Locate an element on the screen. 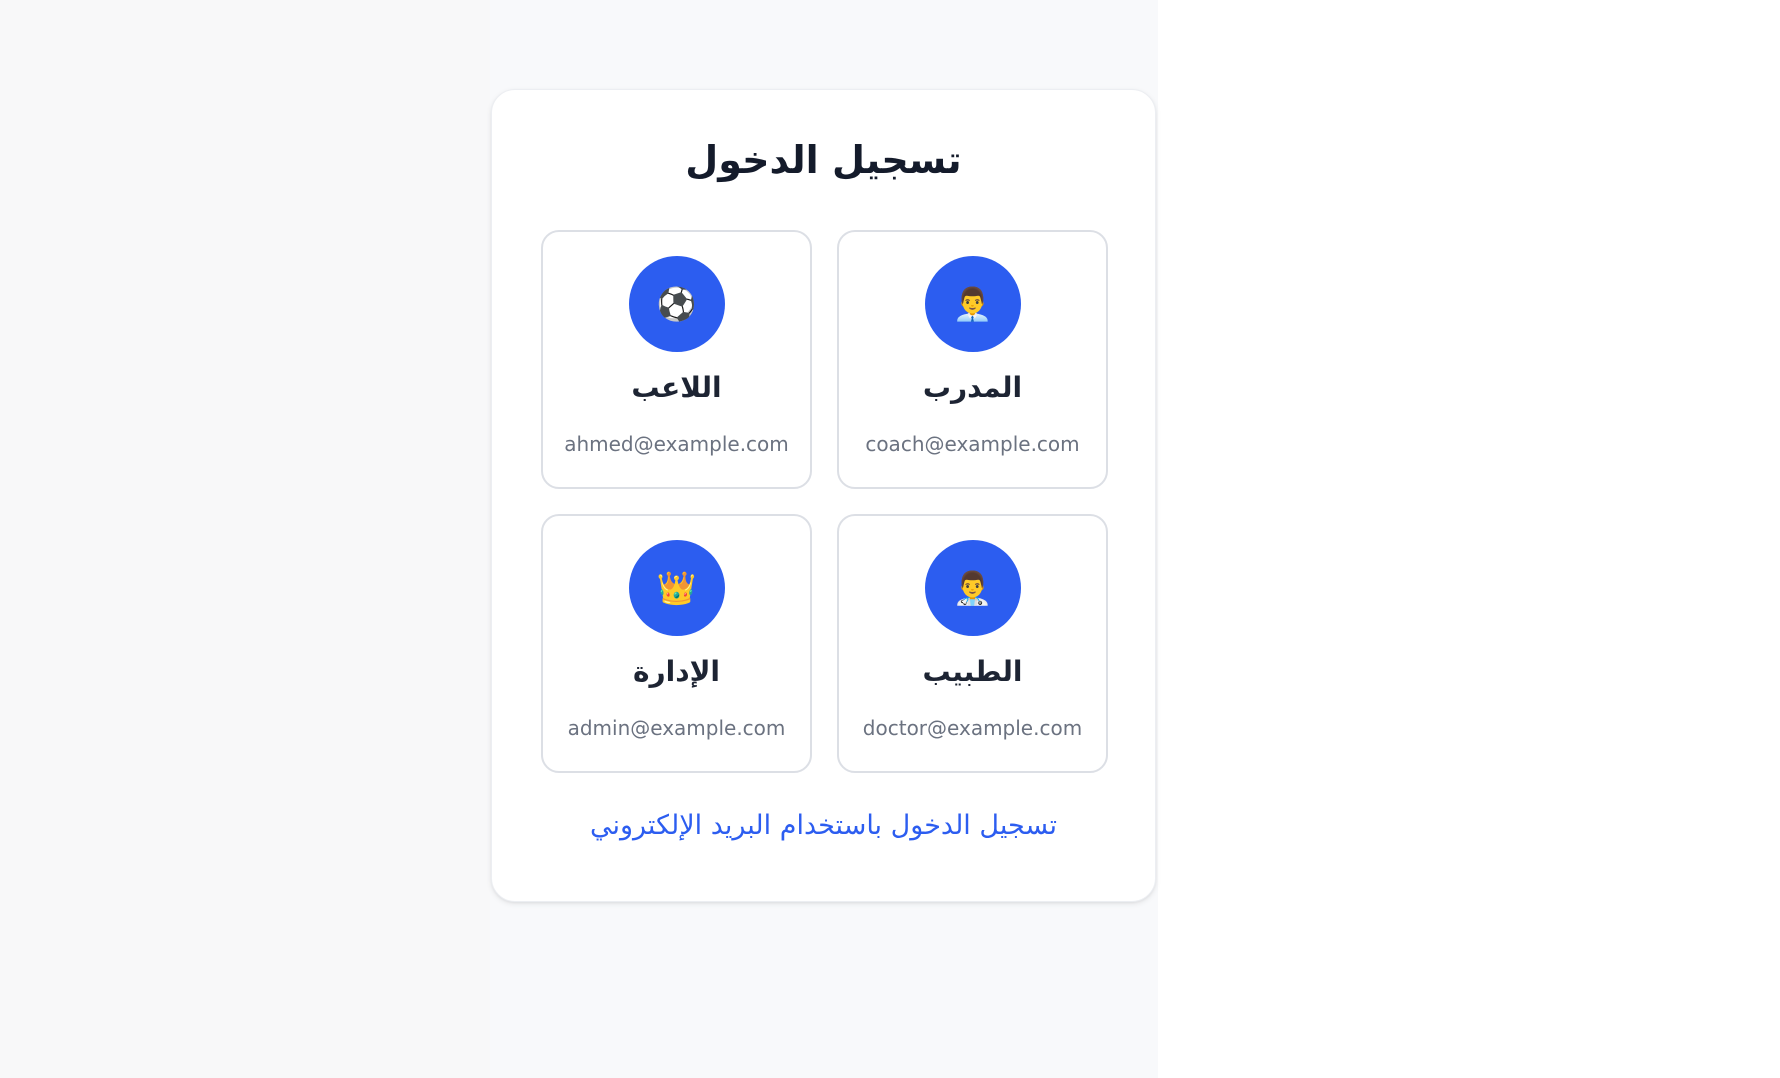 The image size is (1780, 1078). role-name: اللاعب is located at coordinates (676, 387).